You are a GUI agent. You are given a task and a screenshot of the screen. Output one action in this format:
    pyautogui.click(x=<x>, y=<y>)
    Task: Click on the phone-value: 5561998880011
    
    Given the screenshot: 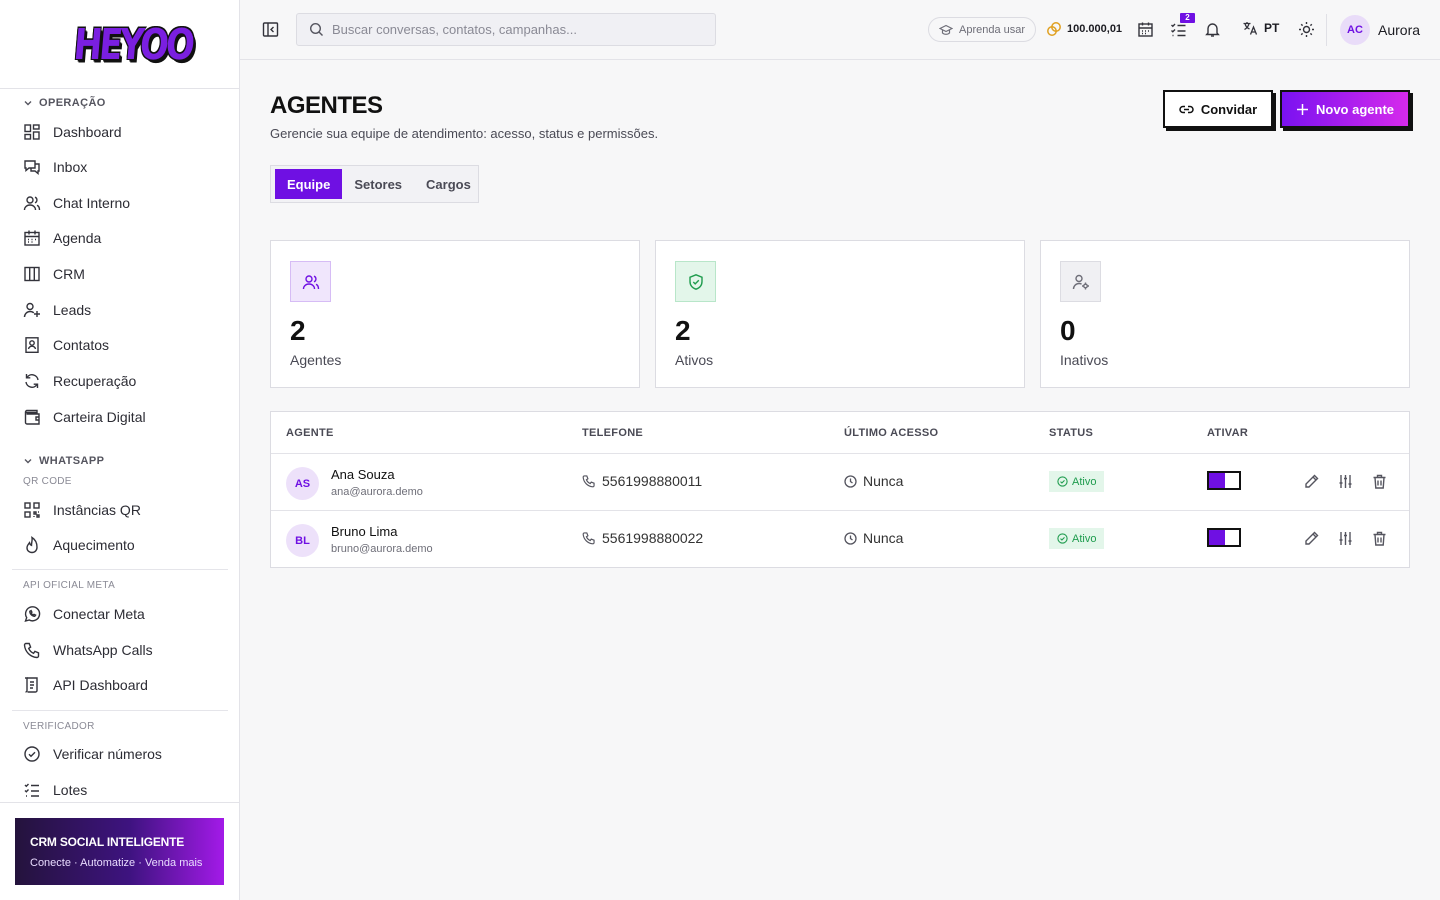 What is the action you would take?
    pyautogui.click(x=652, y=481)
    